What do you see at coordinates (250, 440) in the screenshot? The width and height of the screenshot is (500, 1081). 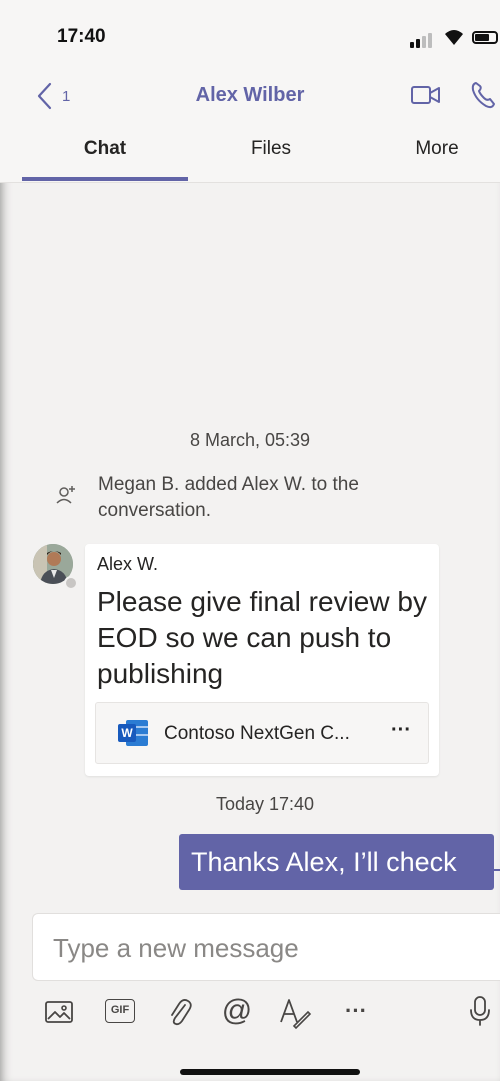 I see `date-separator: 8 March, 05:39` at bounding box center [250, 440].